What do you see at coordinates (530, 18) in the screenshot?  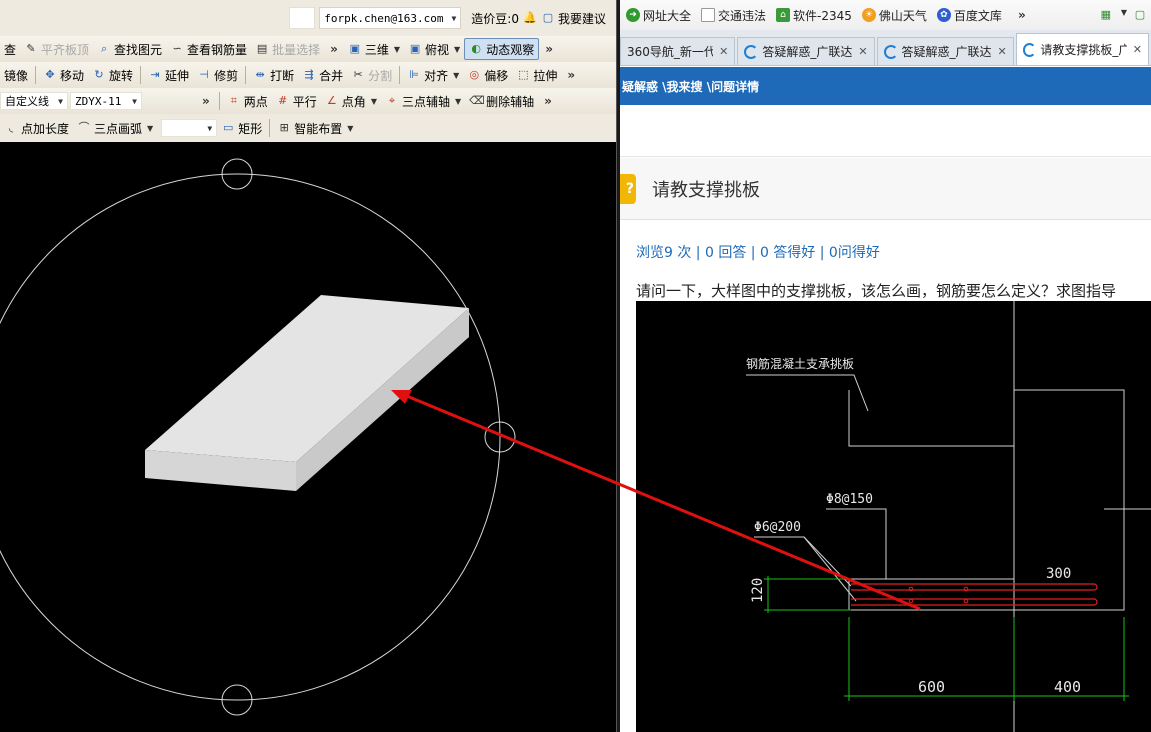 I see `bell-icon: 🔔` at bounding box center [530, 18].